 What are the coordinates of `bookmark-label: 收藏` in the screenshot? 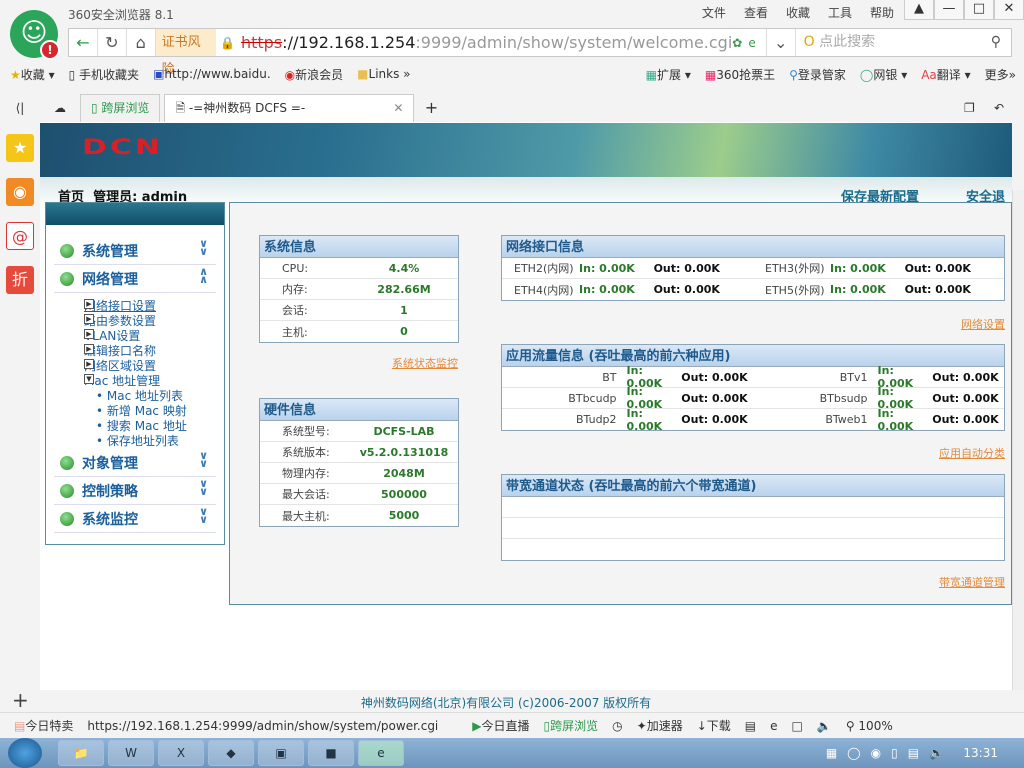 It's located at (32, 74).